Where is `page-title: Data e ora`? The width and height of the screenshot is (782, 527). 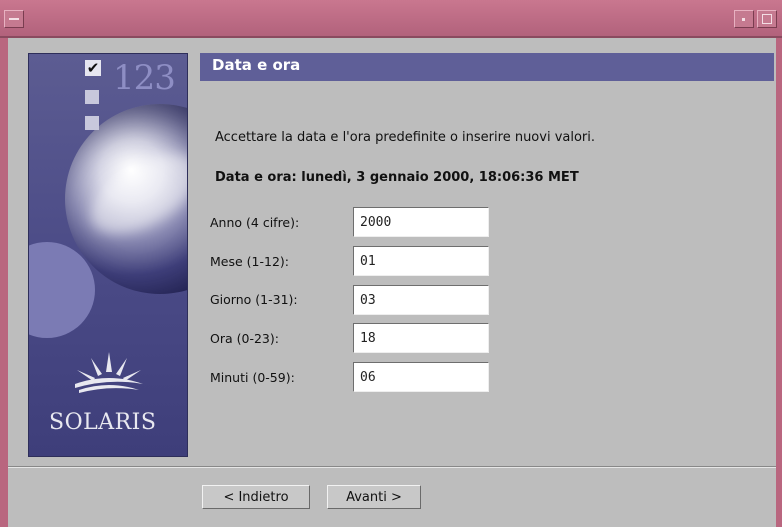
page-title: Data e ora is located at coordinates (256, 65).